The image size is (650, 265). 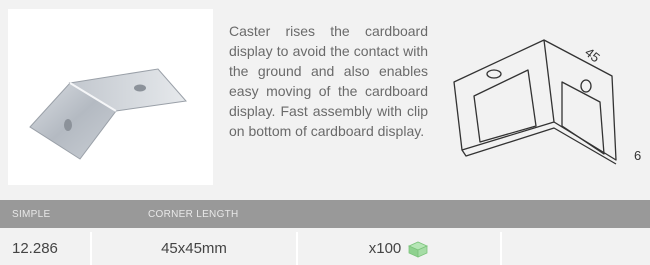 I want to click on table-row: 12.286 45x45mm x100, so click(x=325, y=248).